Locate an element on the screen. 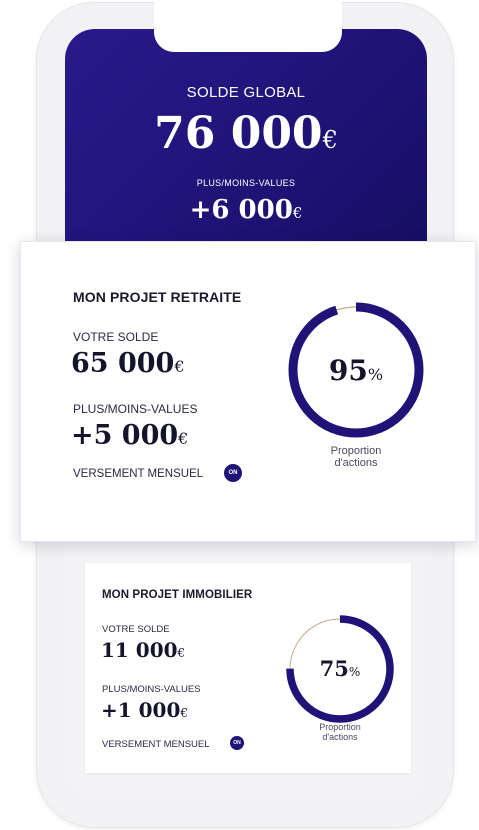 The image size is (479, 830). immobilier-monthly-toggle: ON is located at coordinates (237, 743).